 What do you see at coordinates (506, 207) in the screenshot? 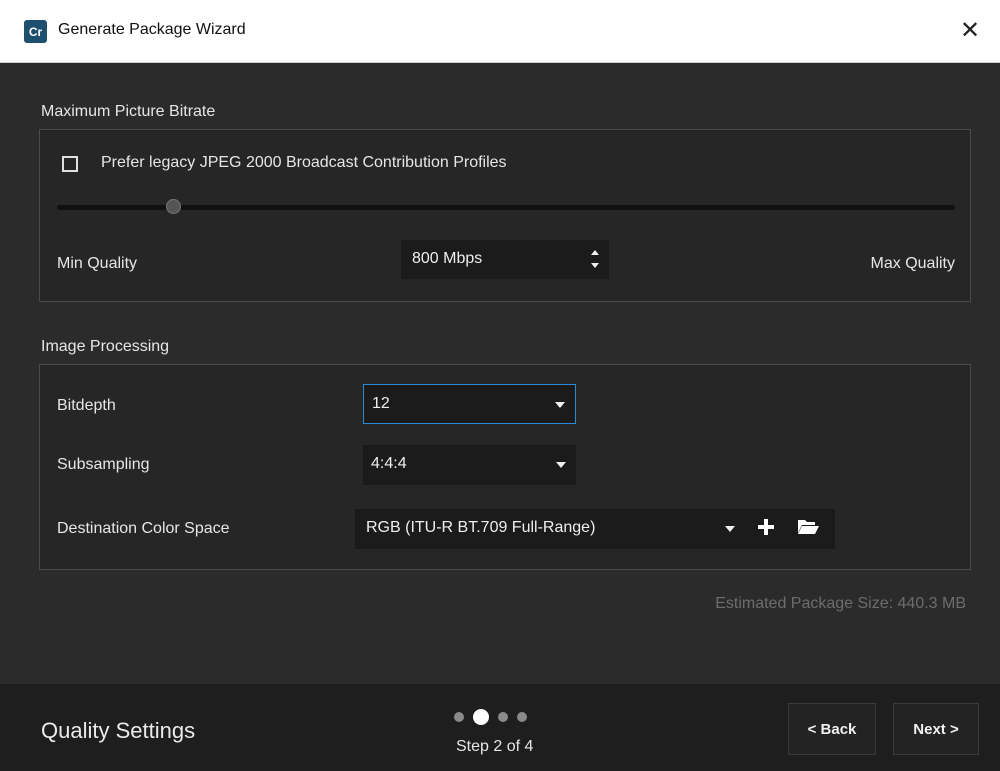
I see `bitrate-slider-track` at bounding box center [506, 207].